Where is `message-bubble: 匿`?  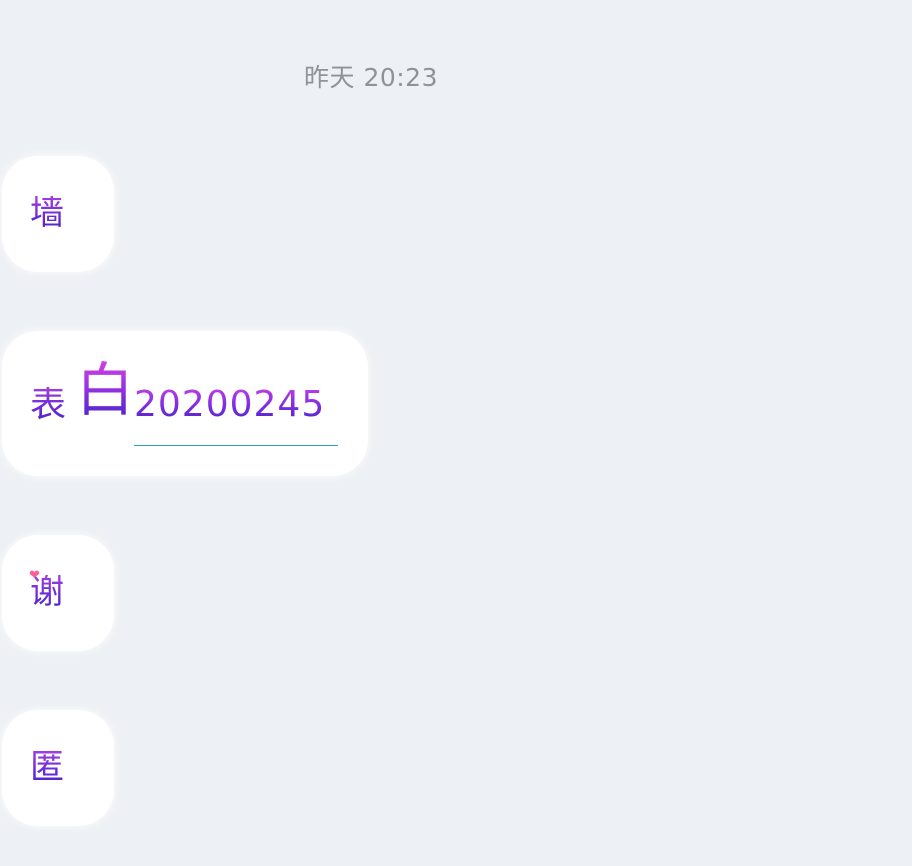 message-bubble: 匿 is located at coordinates (58, 768).